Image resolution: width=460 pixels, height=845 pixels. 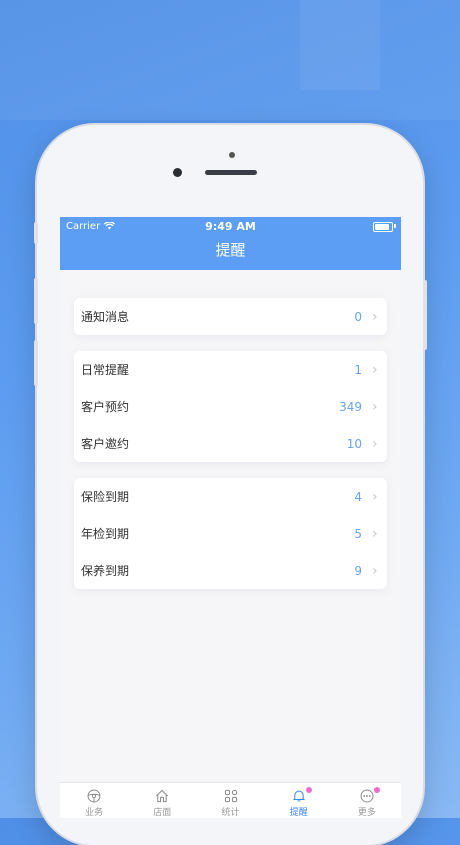 I want to click on list-item-label: 日常提醒, so click(x=105, y=370).